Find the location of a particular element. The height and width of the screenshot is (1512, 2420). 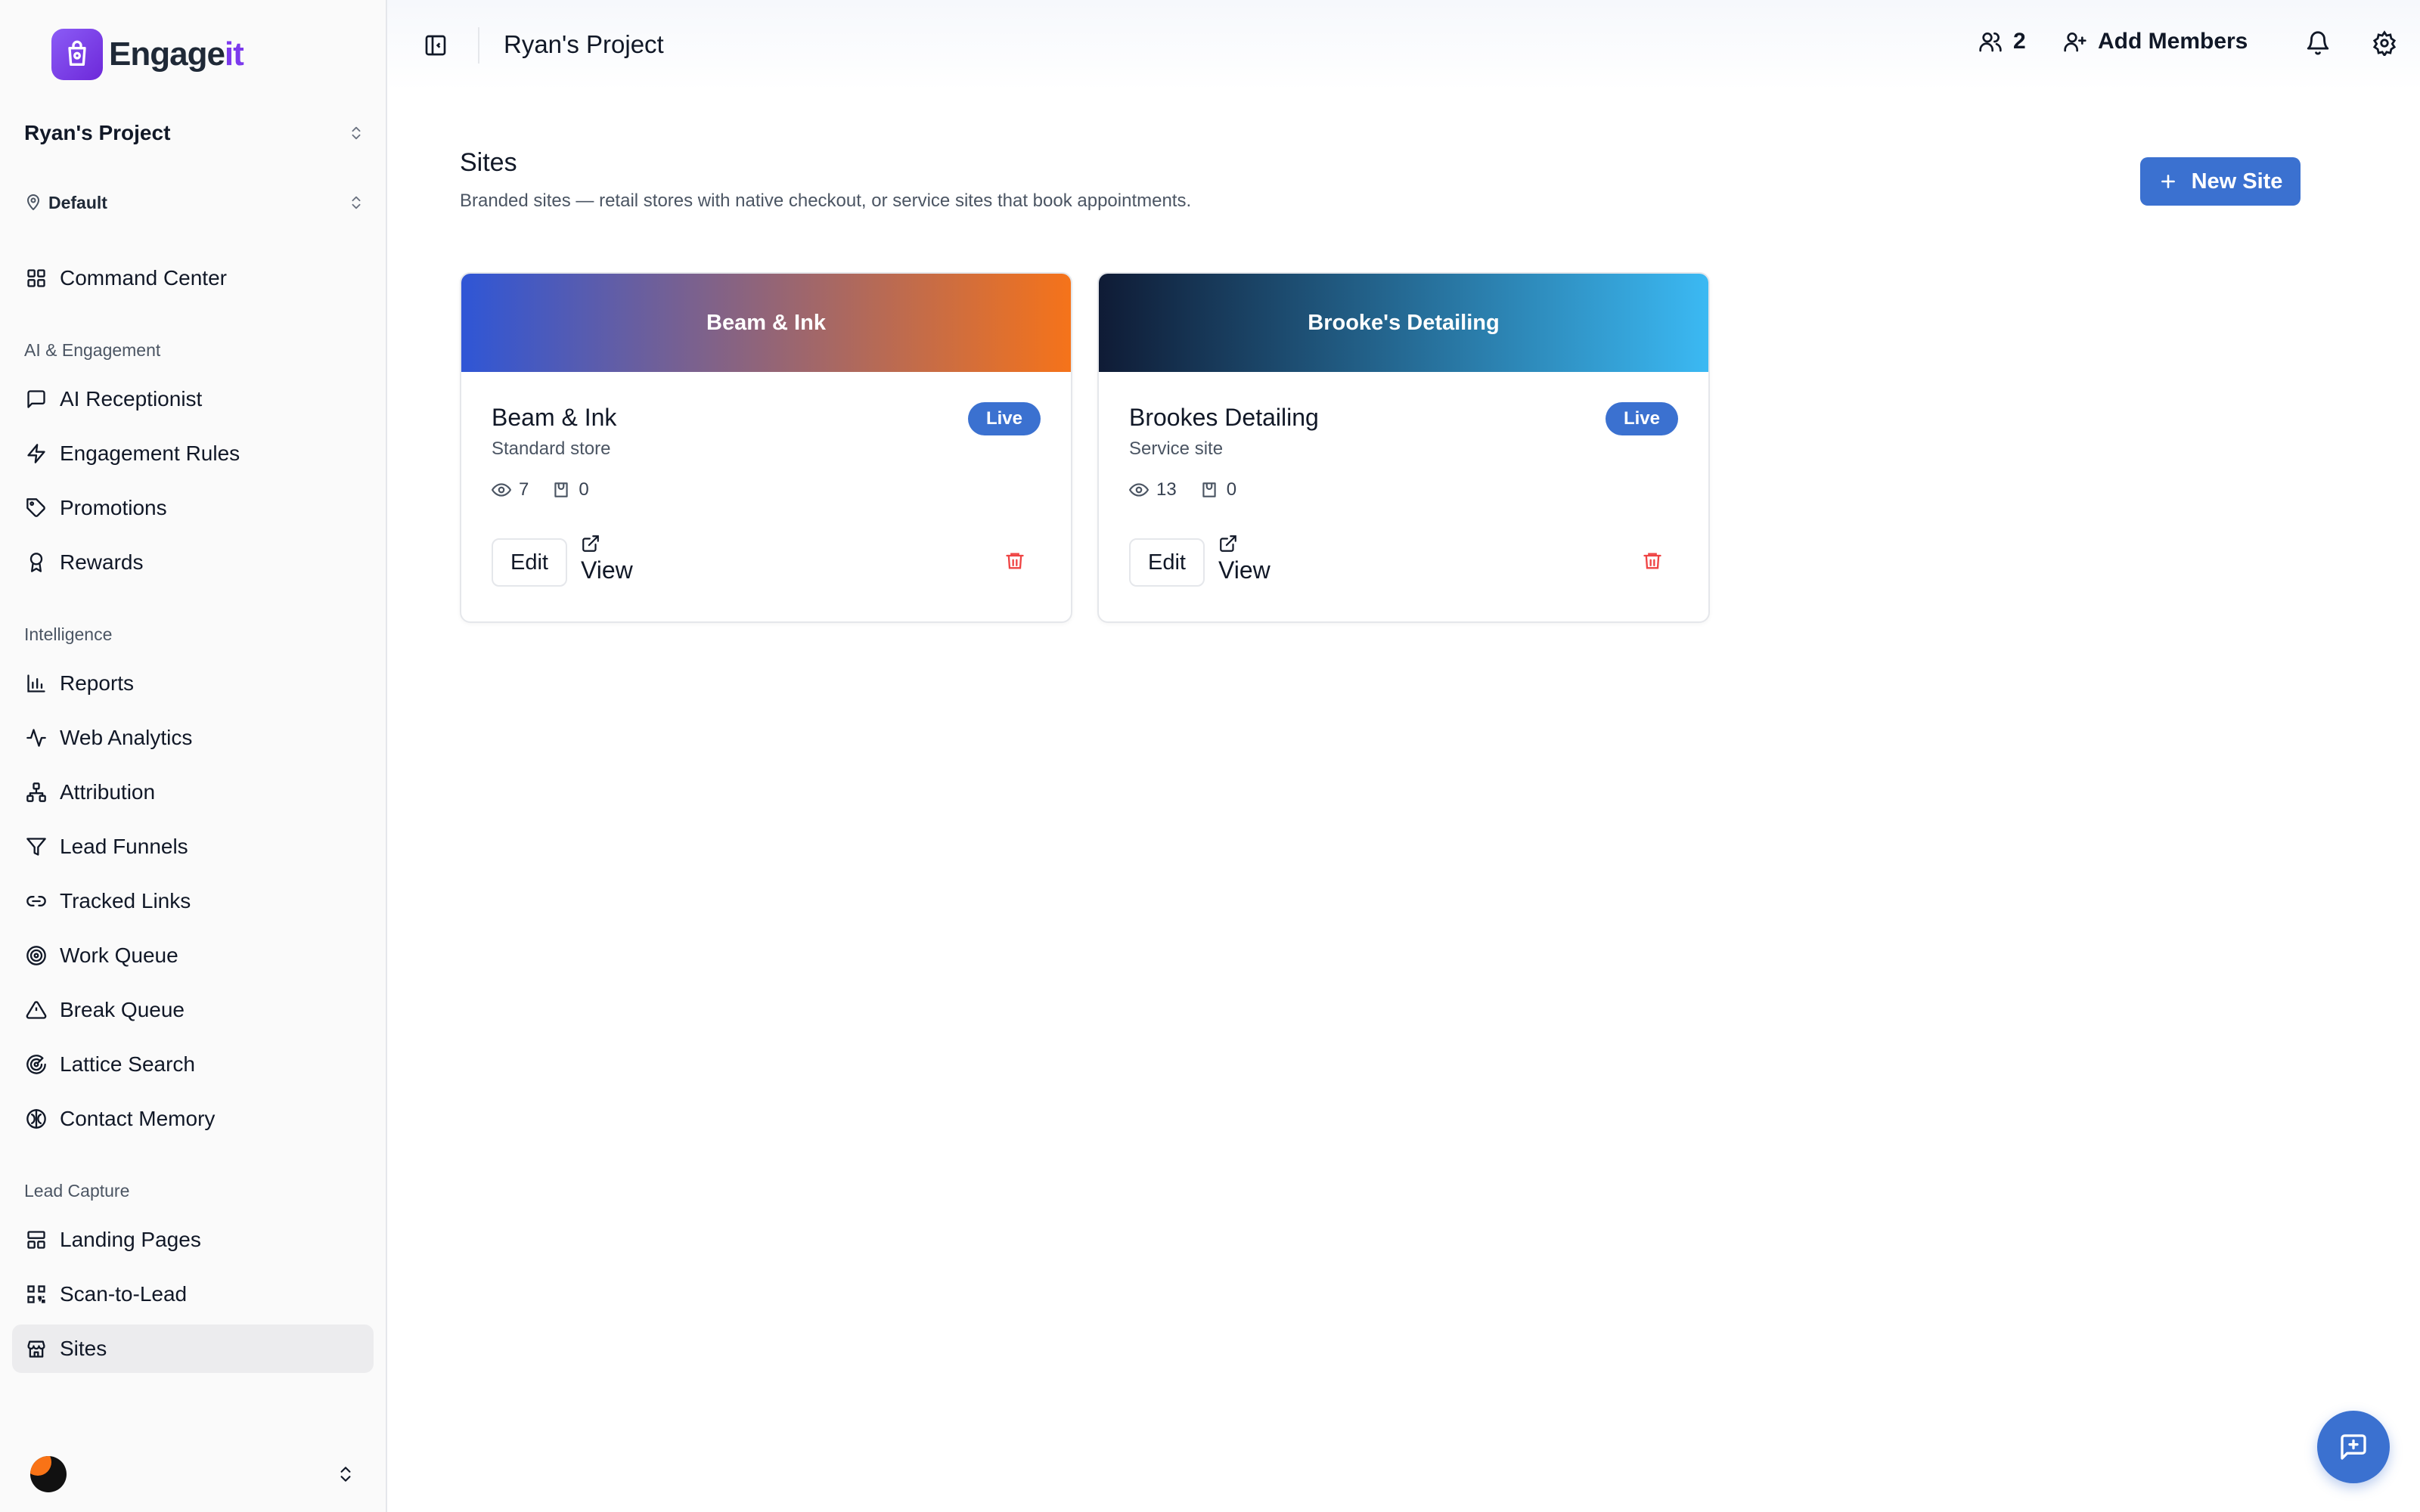

location-switcher: Default is located at coordinates (194, 203).